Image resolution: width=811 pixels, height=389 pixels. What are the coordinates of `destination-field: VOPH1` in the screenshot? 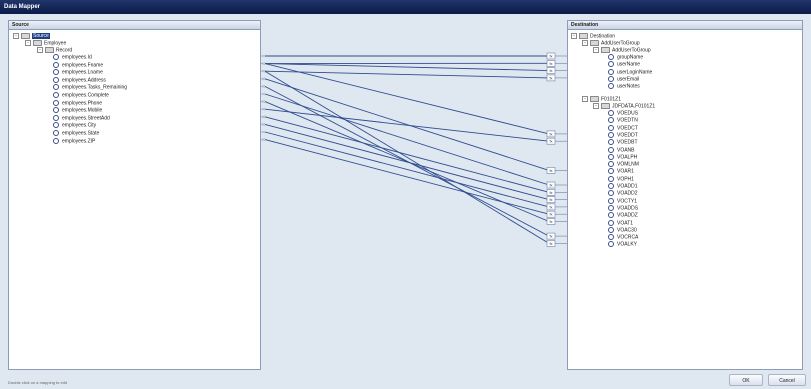 It's located at (621, 178).